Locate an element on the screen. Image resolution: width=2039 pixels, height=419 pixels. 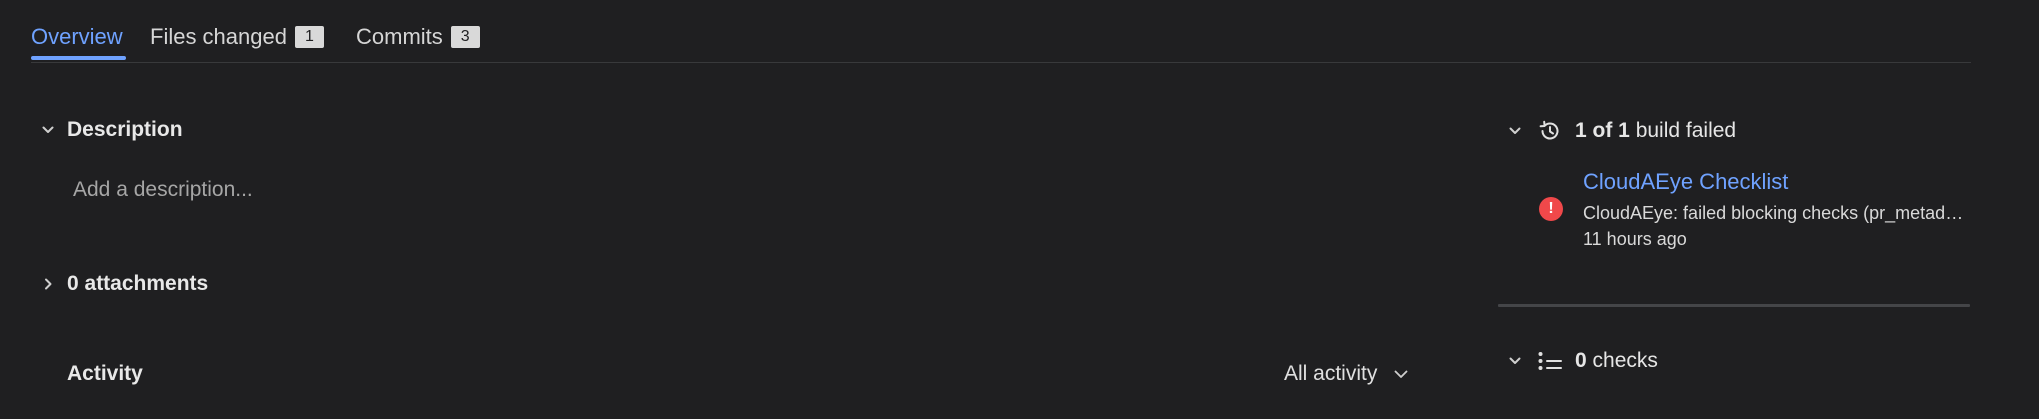
builds-header: 1 of 1 build failed is located at coordinates (1620, 131).